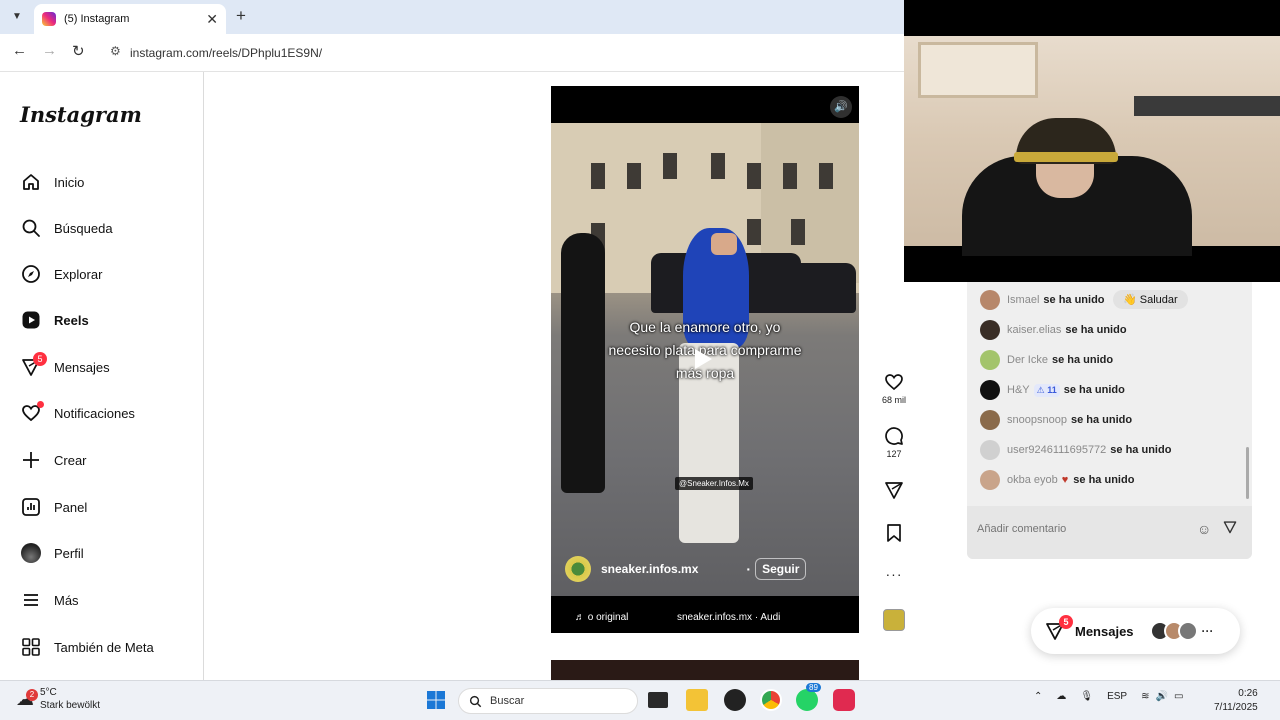 Image resolution: width=1280 pixels, height=720 pixels. I want to click on chat-username: kaiser.elias, so click(1034, 330).